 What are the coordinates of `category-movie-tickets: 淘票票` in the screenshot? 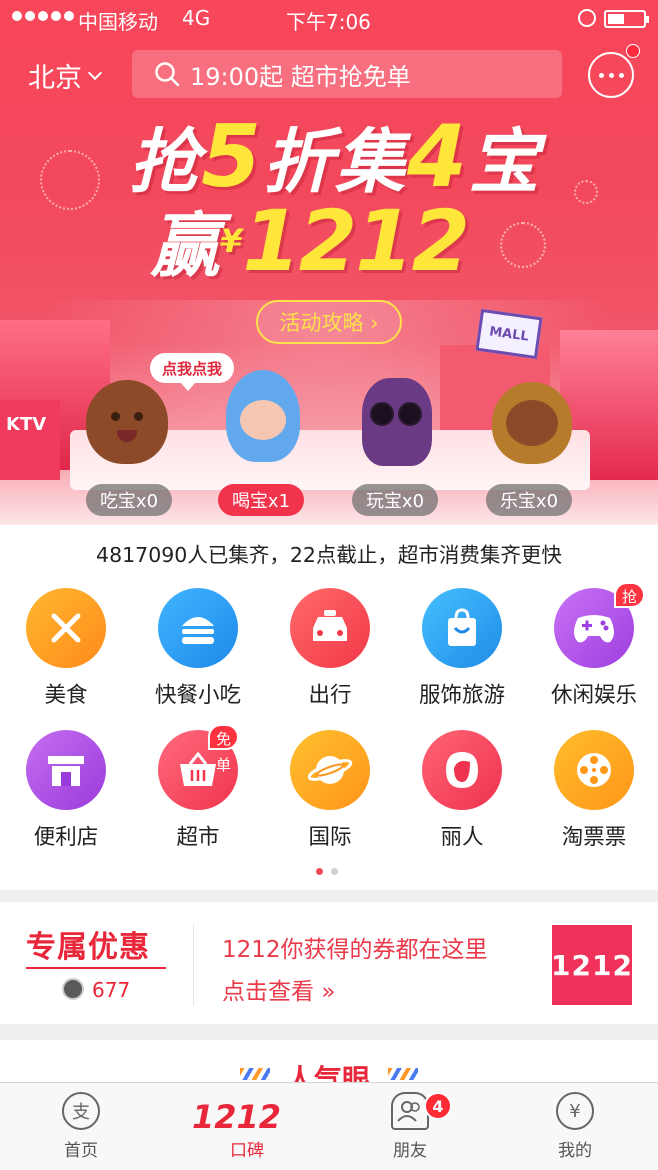 It's located at (593, 790).